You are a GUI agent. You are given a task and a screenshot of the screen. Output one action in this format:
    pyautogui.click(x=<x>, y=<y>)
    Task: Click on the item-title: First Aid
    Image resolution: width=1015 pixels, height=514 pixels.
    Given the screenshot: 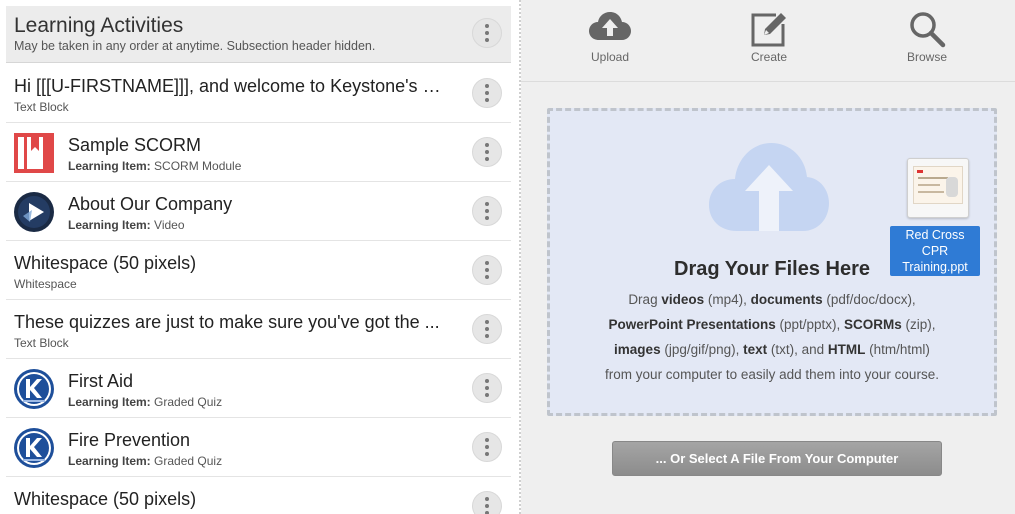 What is the action you would take?
    pyautogui.click(x=101, y=381)
    